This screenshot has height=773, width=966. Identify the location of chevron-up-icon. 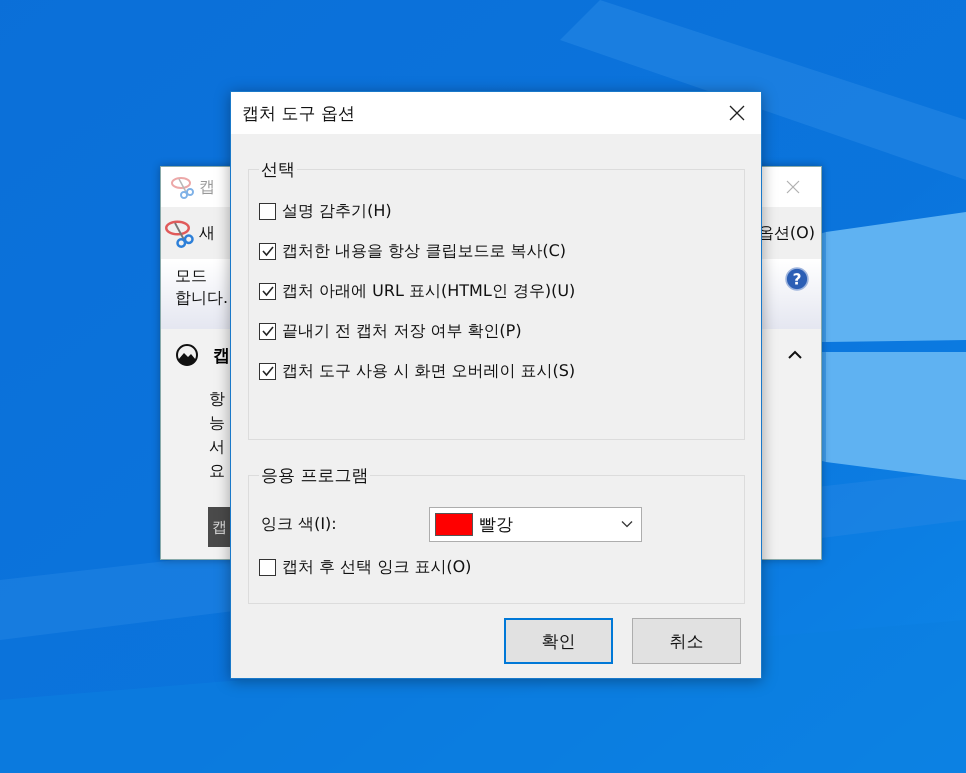
(795, 355).